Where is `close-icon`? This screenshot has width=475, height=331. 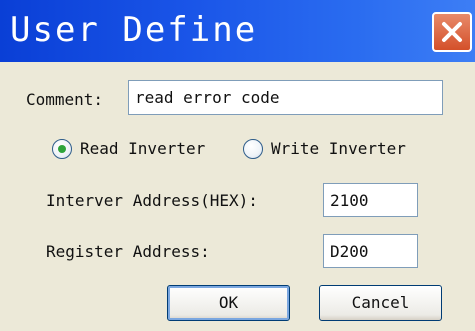
close-icon is located at coordinates (452, 32).